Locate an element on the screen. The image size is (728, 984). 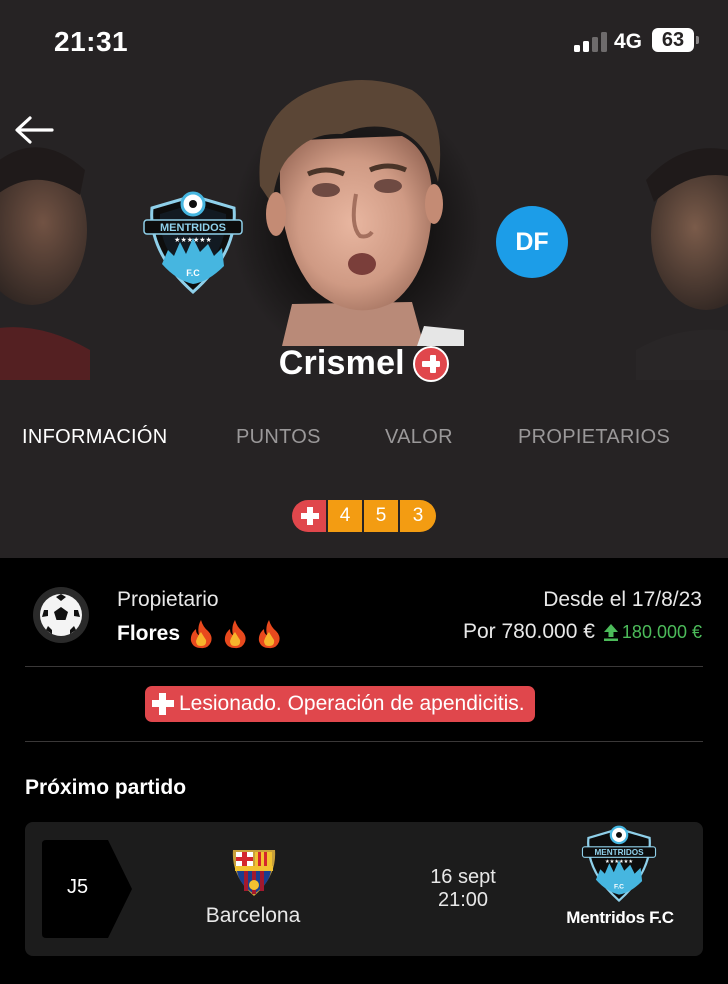
mentridos-crest-icon: MENTRIDOS ★★★★★★ F.C is located at coordinates (619, 864).